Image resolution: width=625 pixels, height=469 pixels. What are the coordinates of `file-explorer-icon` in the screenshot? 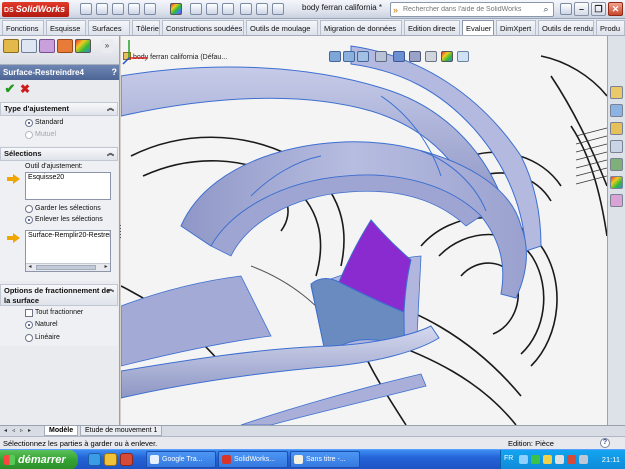 It's located at (616, 128).